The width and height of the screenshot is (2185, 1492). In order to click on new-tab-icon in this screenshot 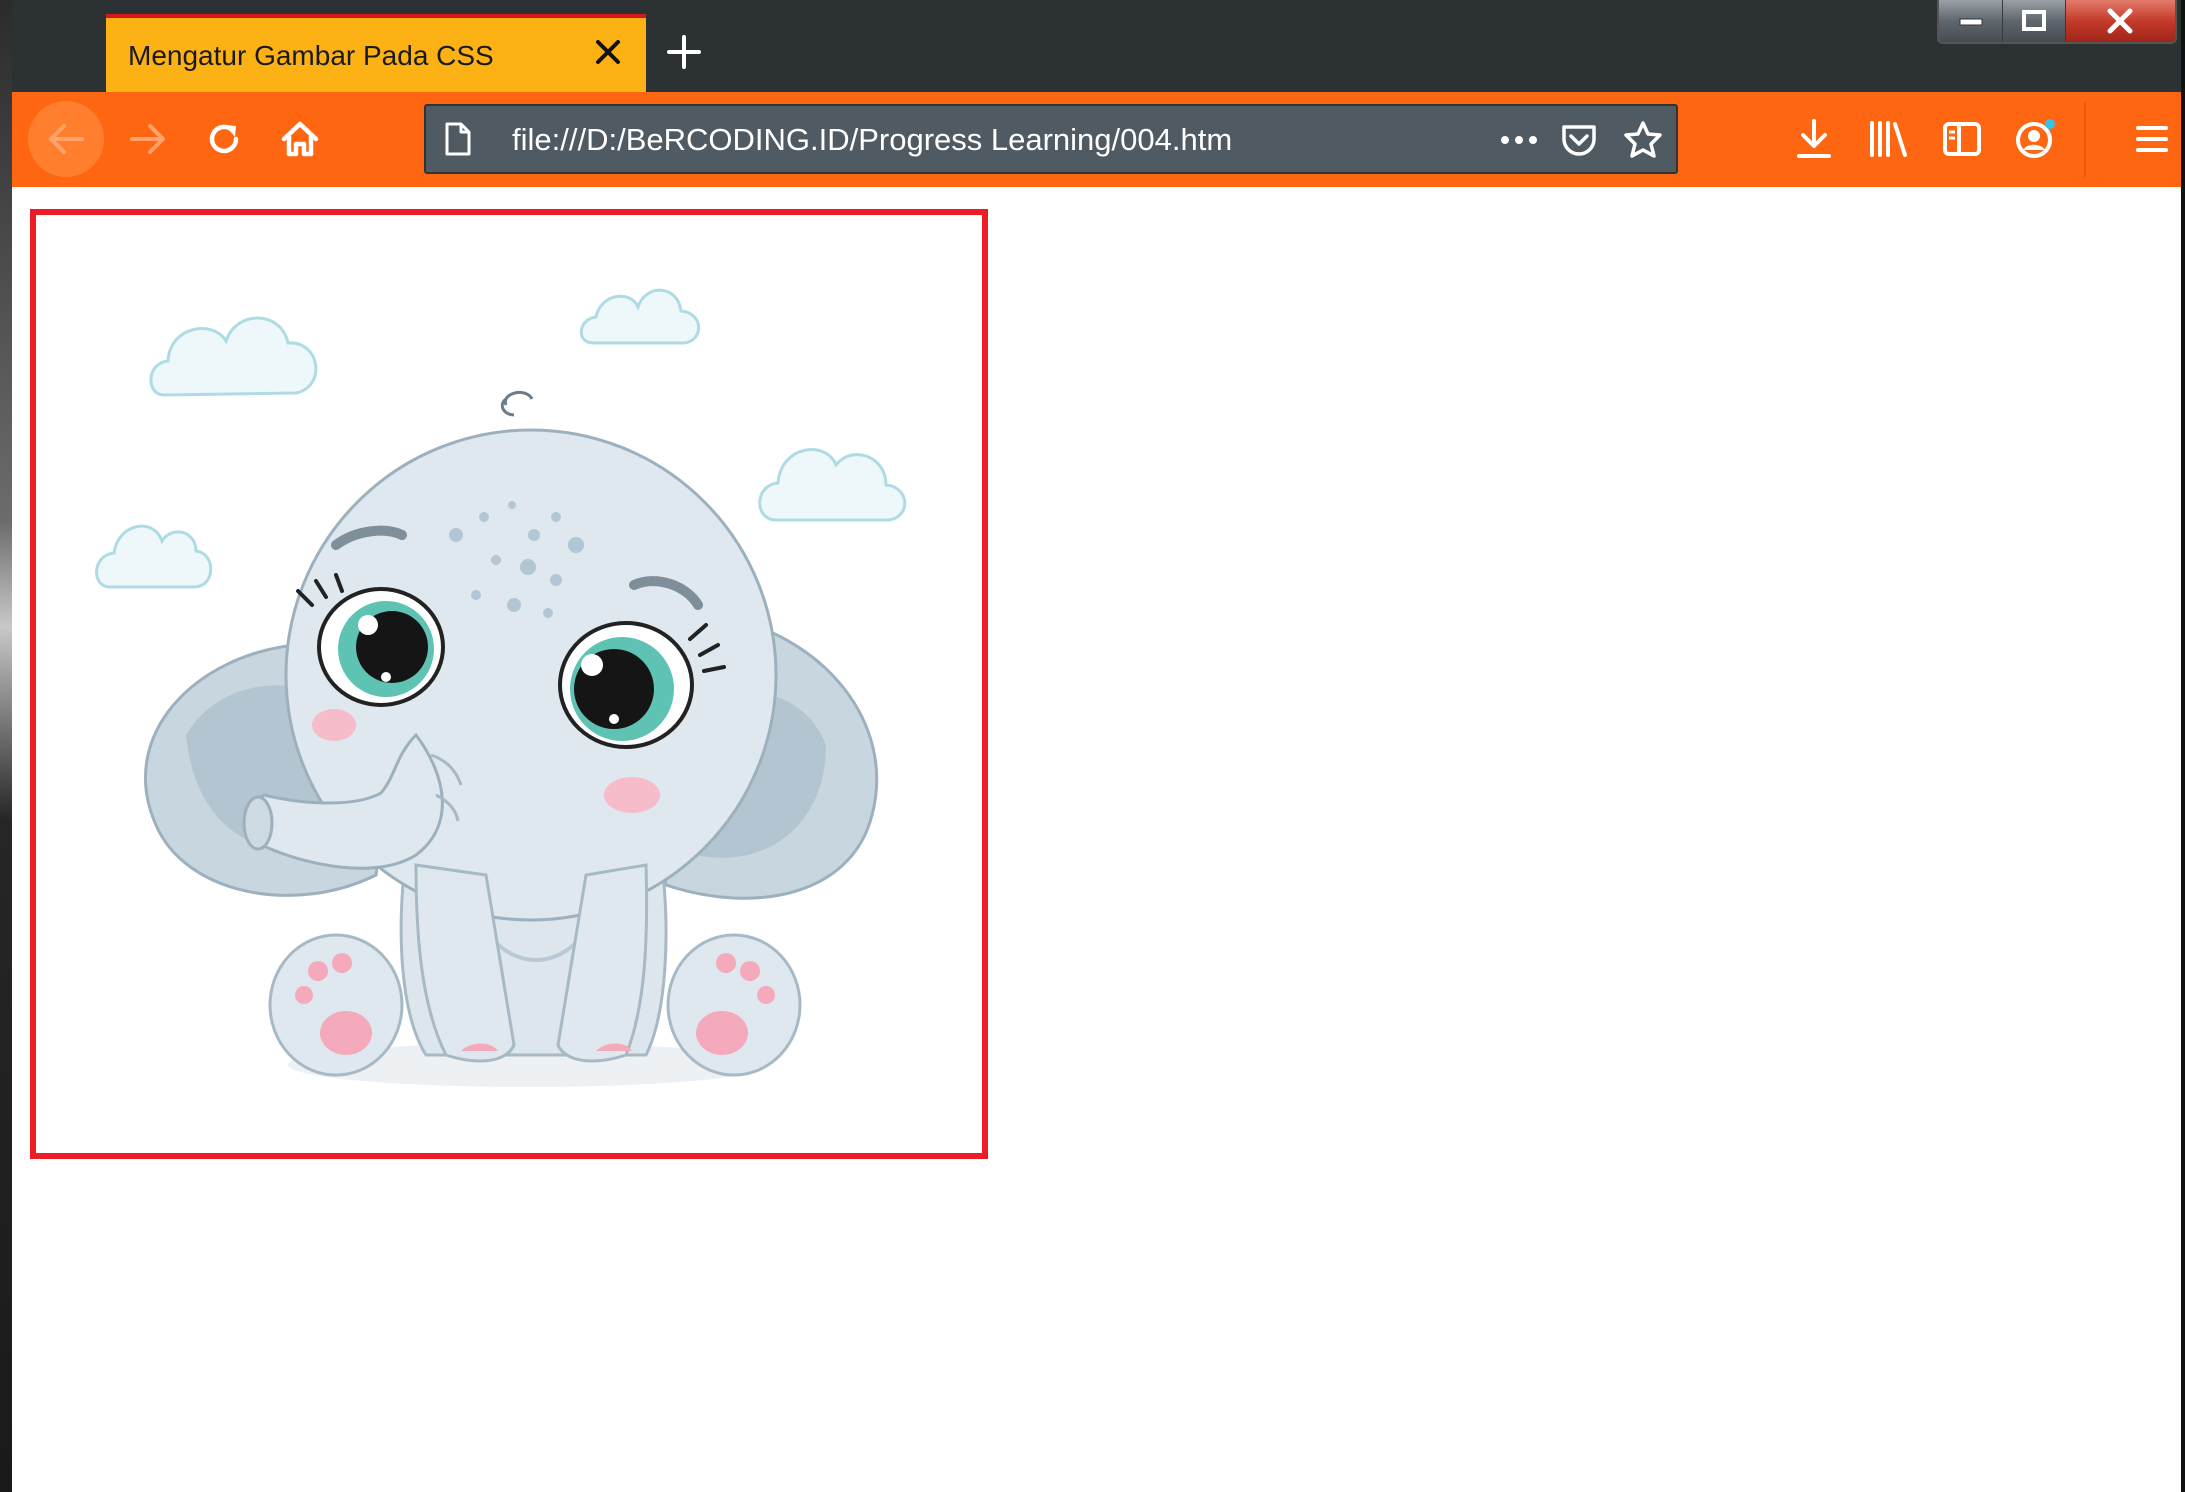, I will do `click(684, 52)`.